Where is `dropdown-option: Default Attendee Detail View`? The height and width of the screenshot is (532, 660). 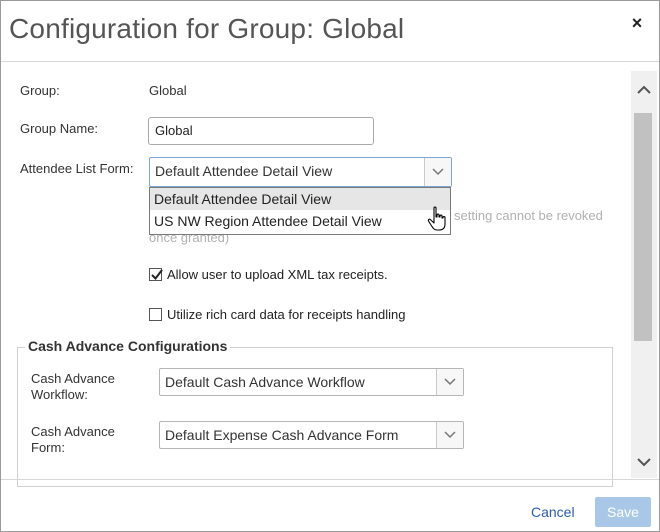
dropdown-option: Default Attendee Detail View is located at coordinates (300, 199).